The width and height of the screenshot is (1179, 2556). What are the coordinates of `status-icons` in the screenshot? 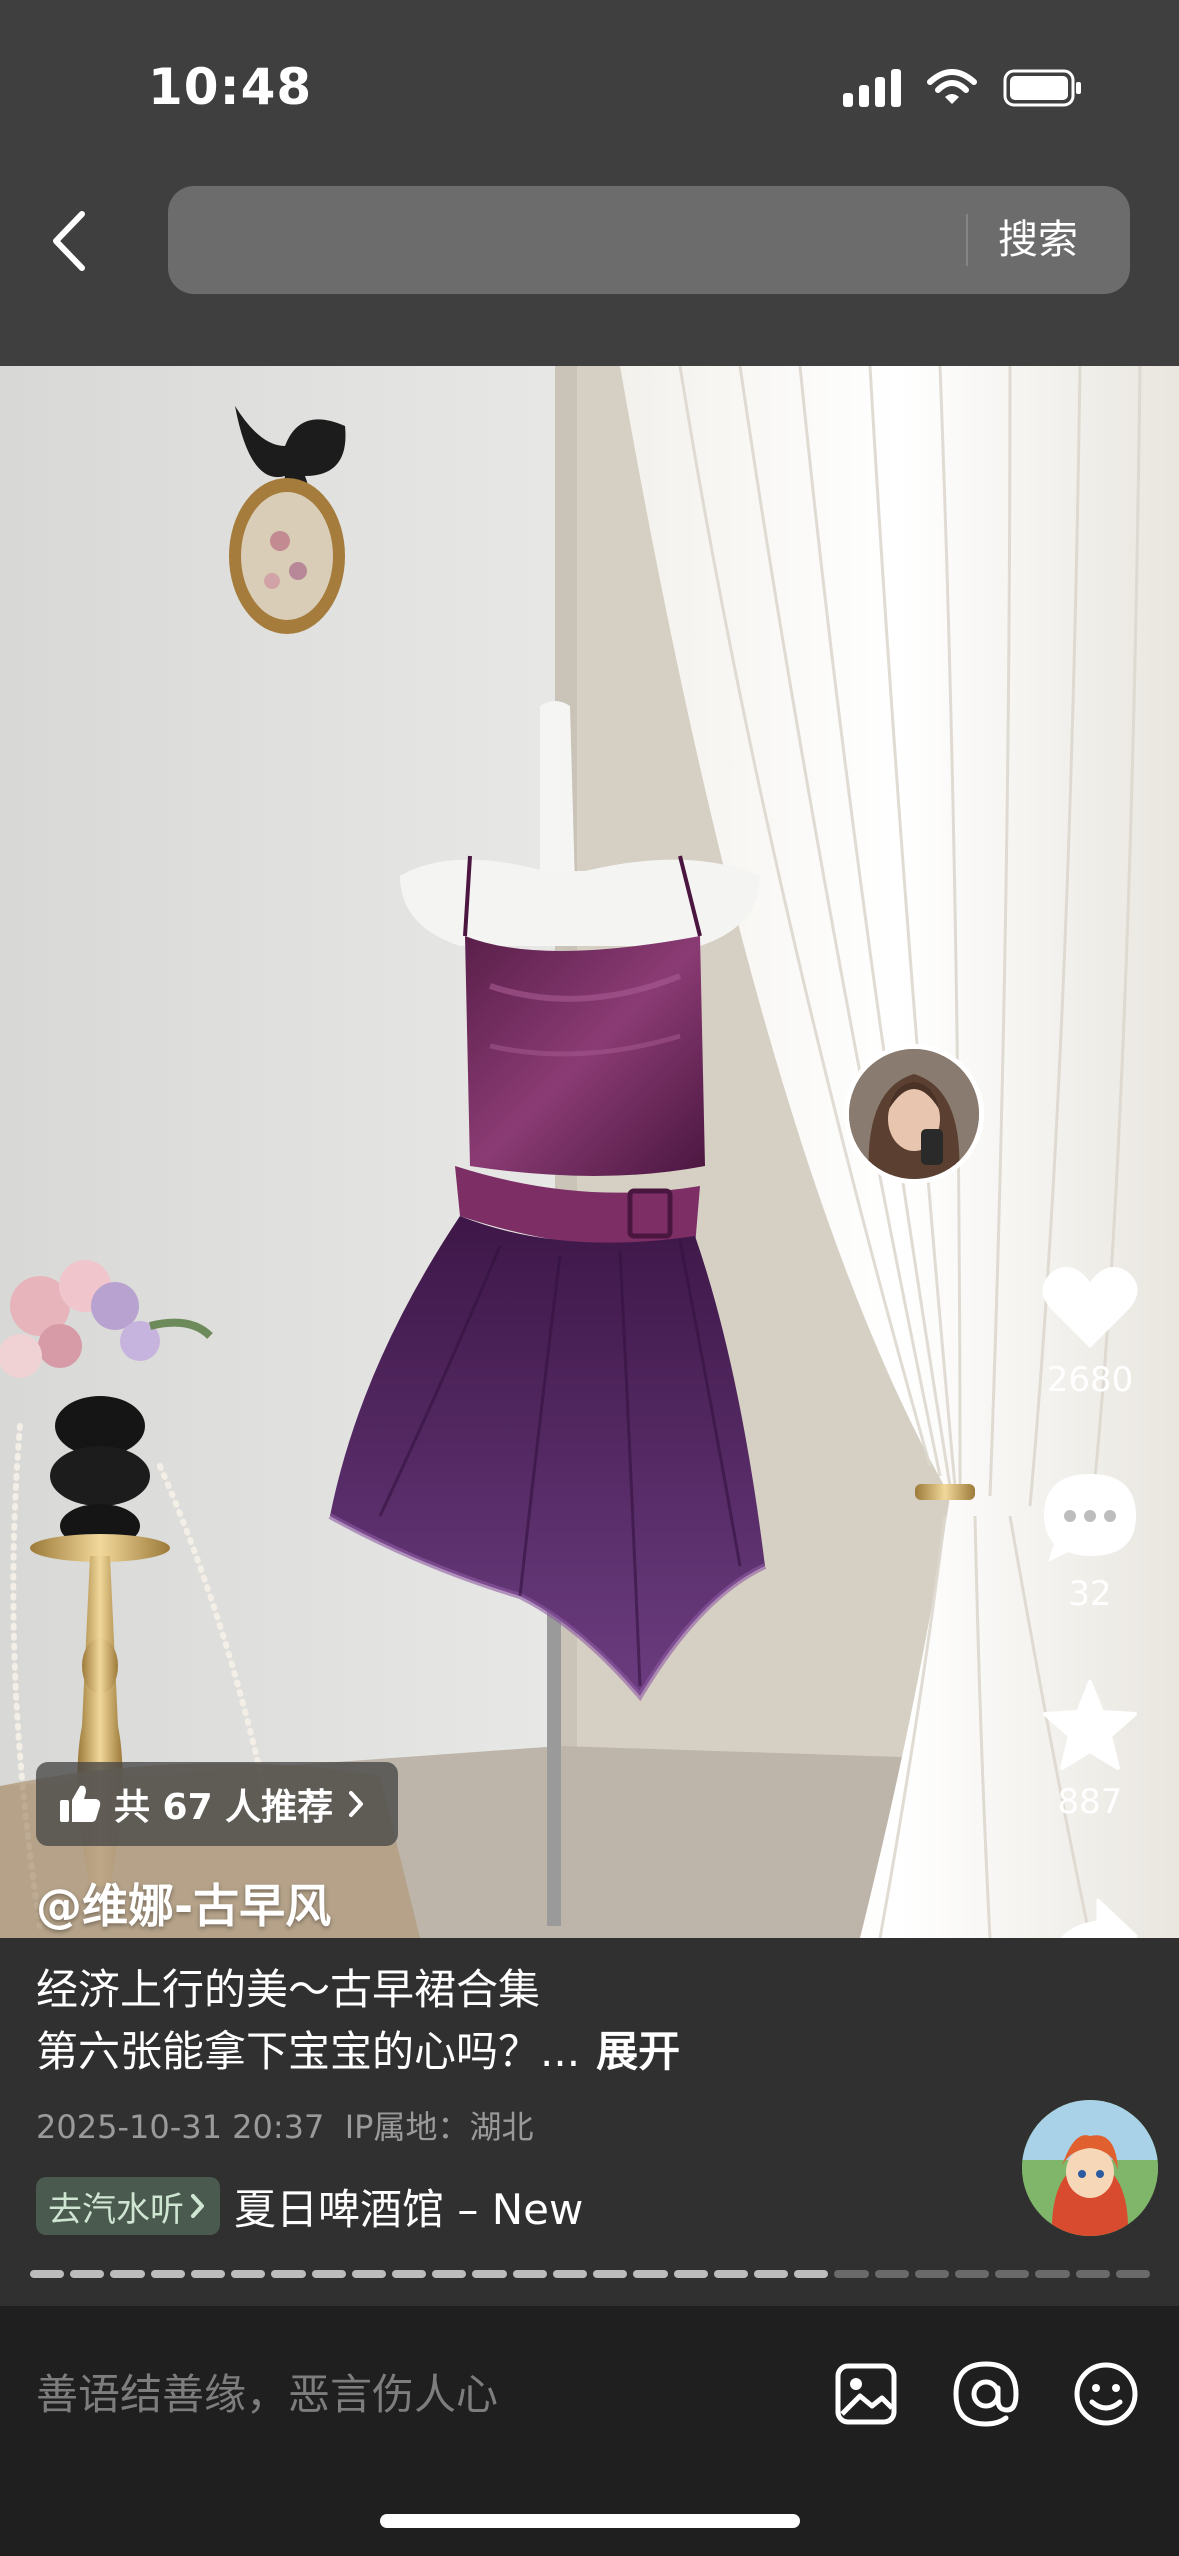 It's located at (963, 88).